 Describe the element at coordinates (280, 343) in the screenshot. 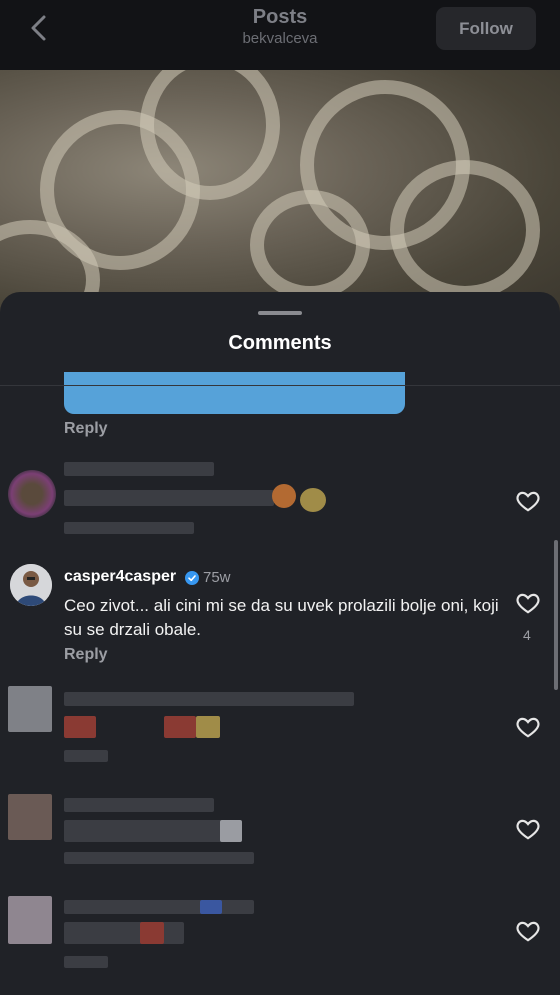

I see `sheet-title: Comments` at that location.